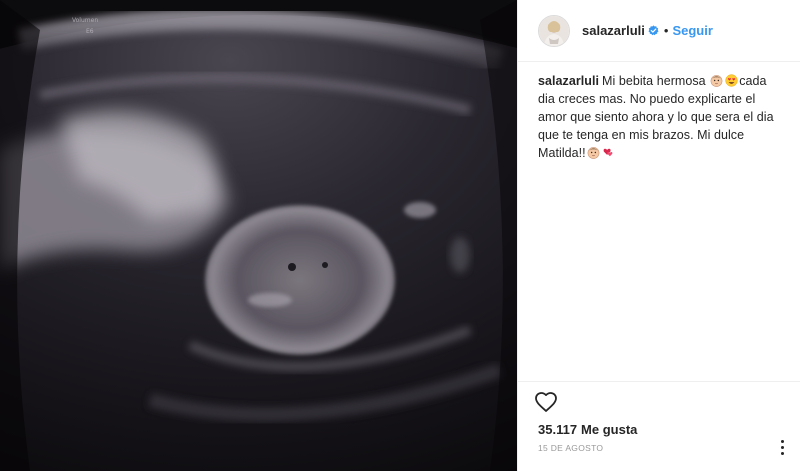  Describe the element at coordinates (692, 30) in the screenshot. I see `follow-button: Seguir` at that location.